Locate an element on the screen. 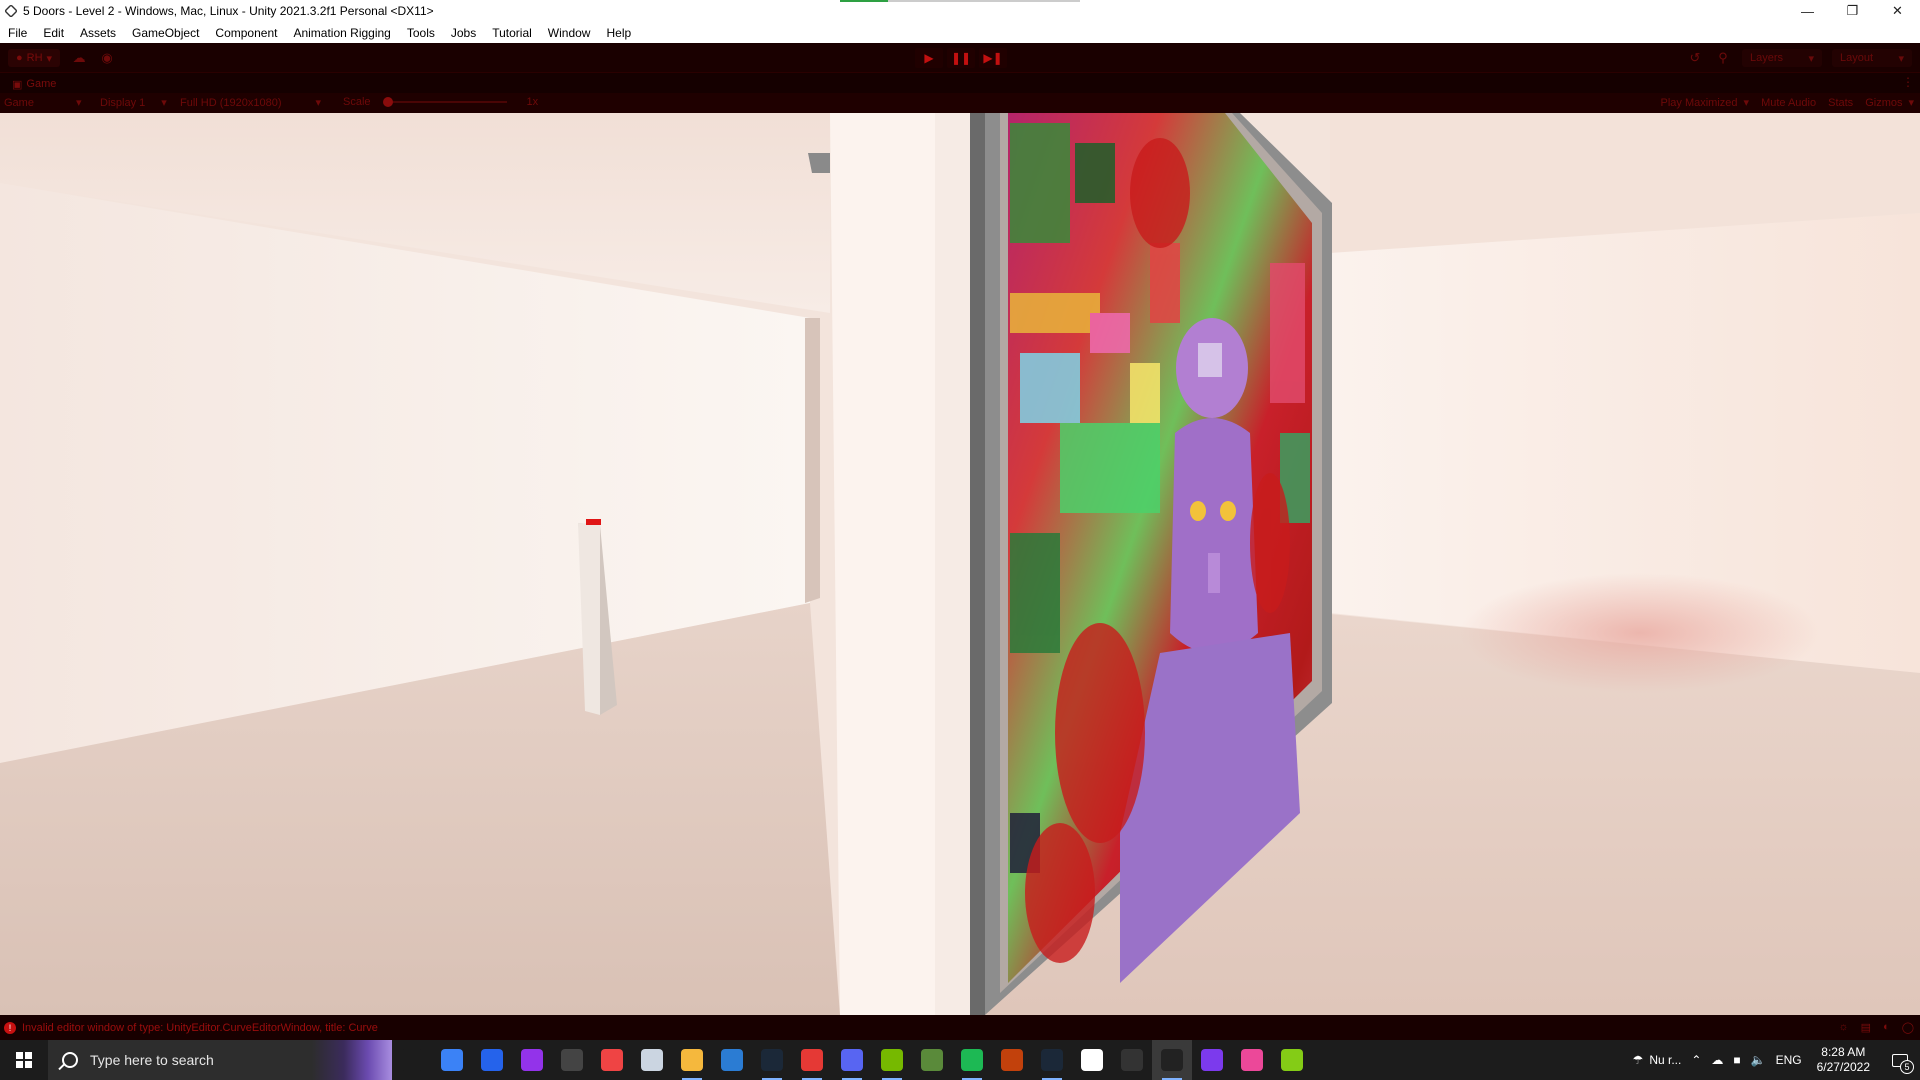 This screenshot has height=1080, width=1920. android-icon is located at coordinates (1292, 1060).